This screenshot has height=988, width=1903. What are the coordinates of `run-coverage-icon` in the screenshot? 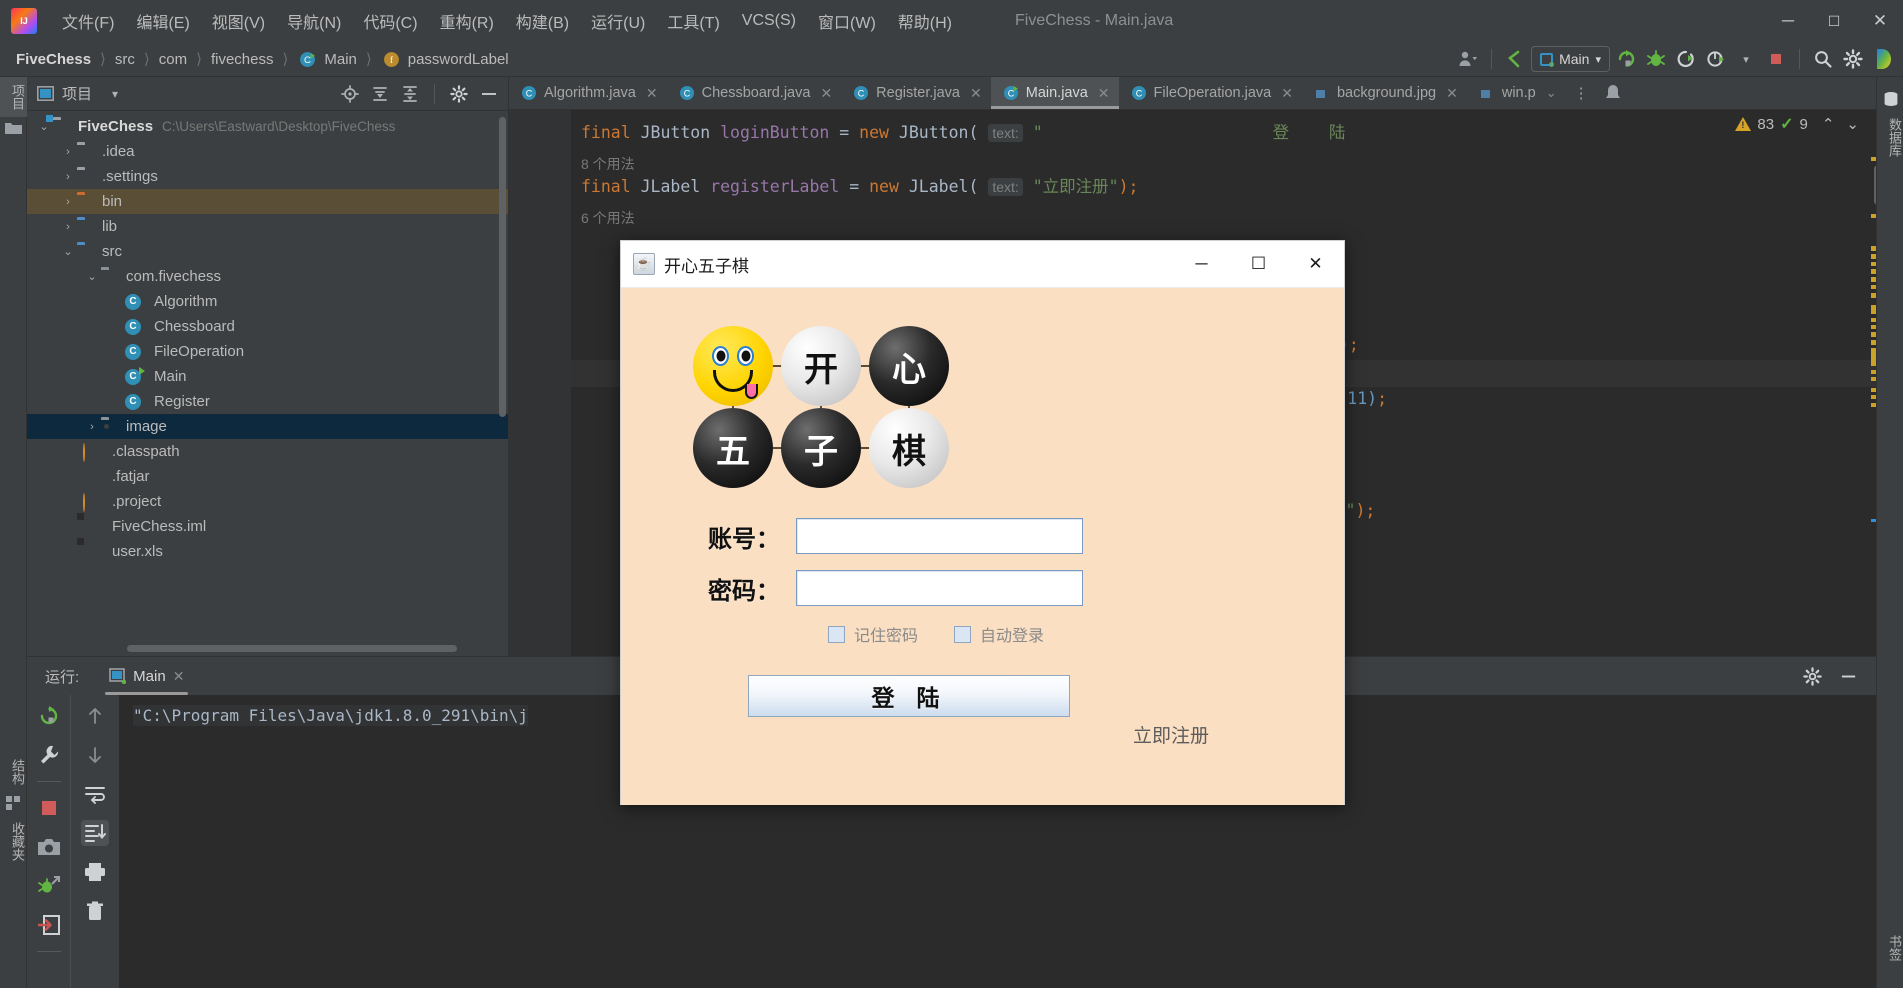 It's located at (1686, 59).